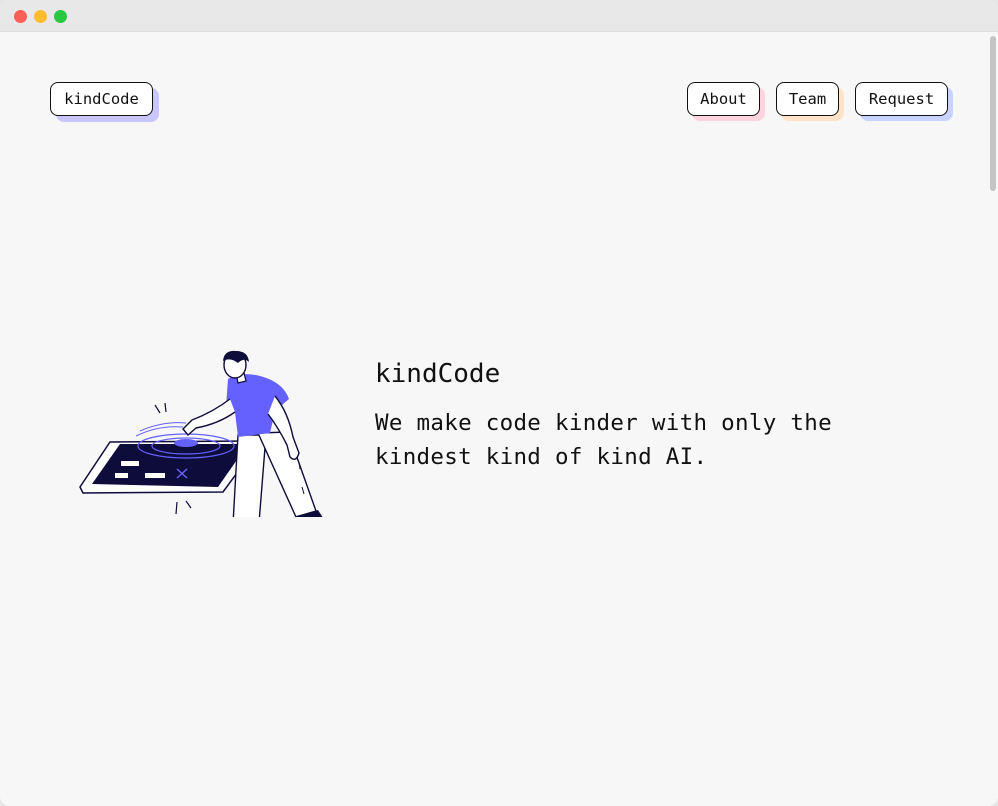 This screenshot has height=806, width=998. What do you see at coordinates (60, 16) in the screenshot?
I see `zoom-window-button` at bounding box center [60, 16].